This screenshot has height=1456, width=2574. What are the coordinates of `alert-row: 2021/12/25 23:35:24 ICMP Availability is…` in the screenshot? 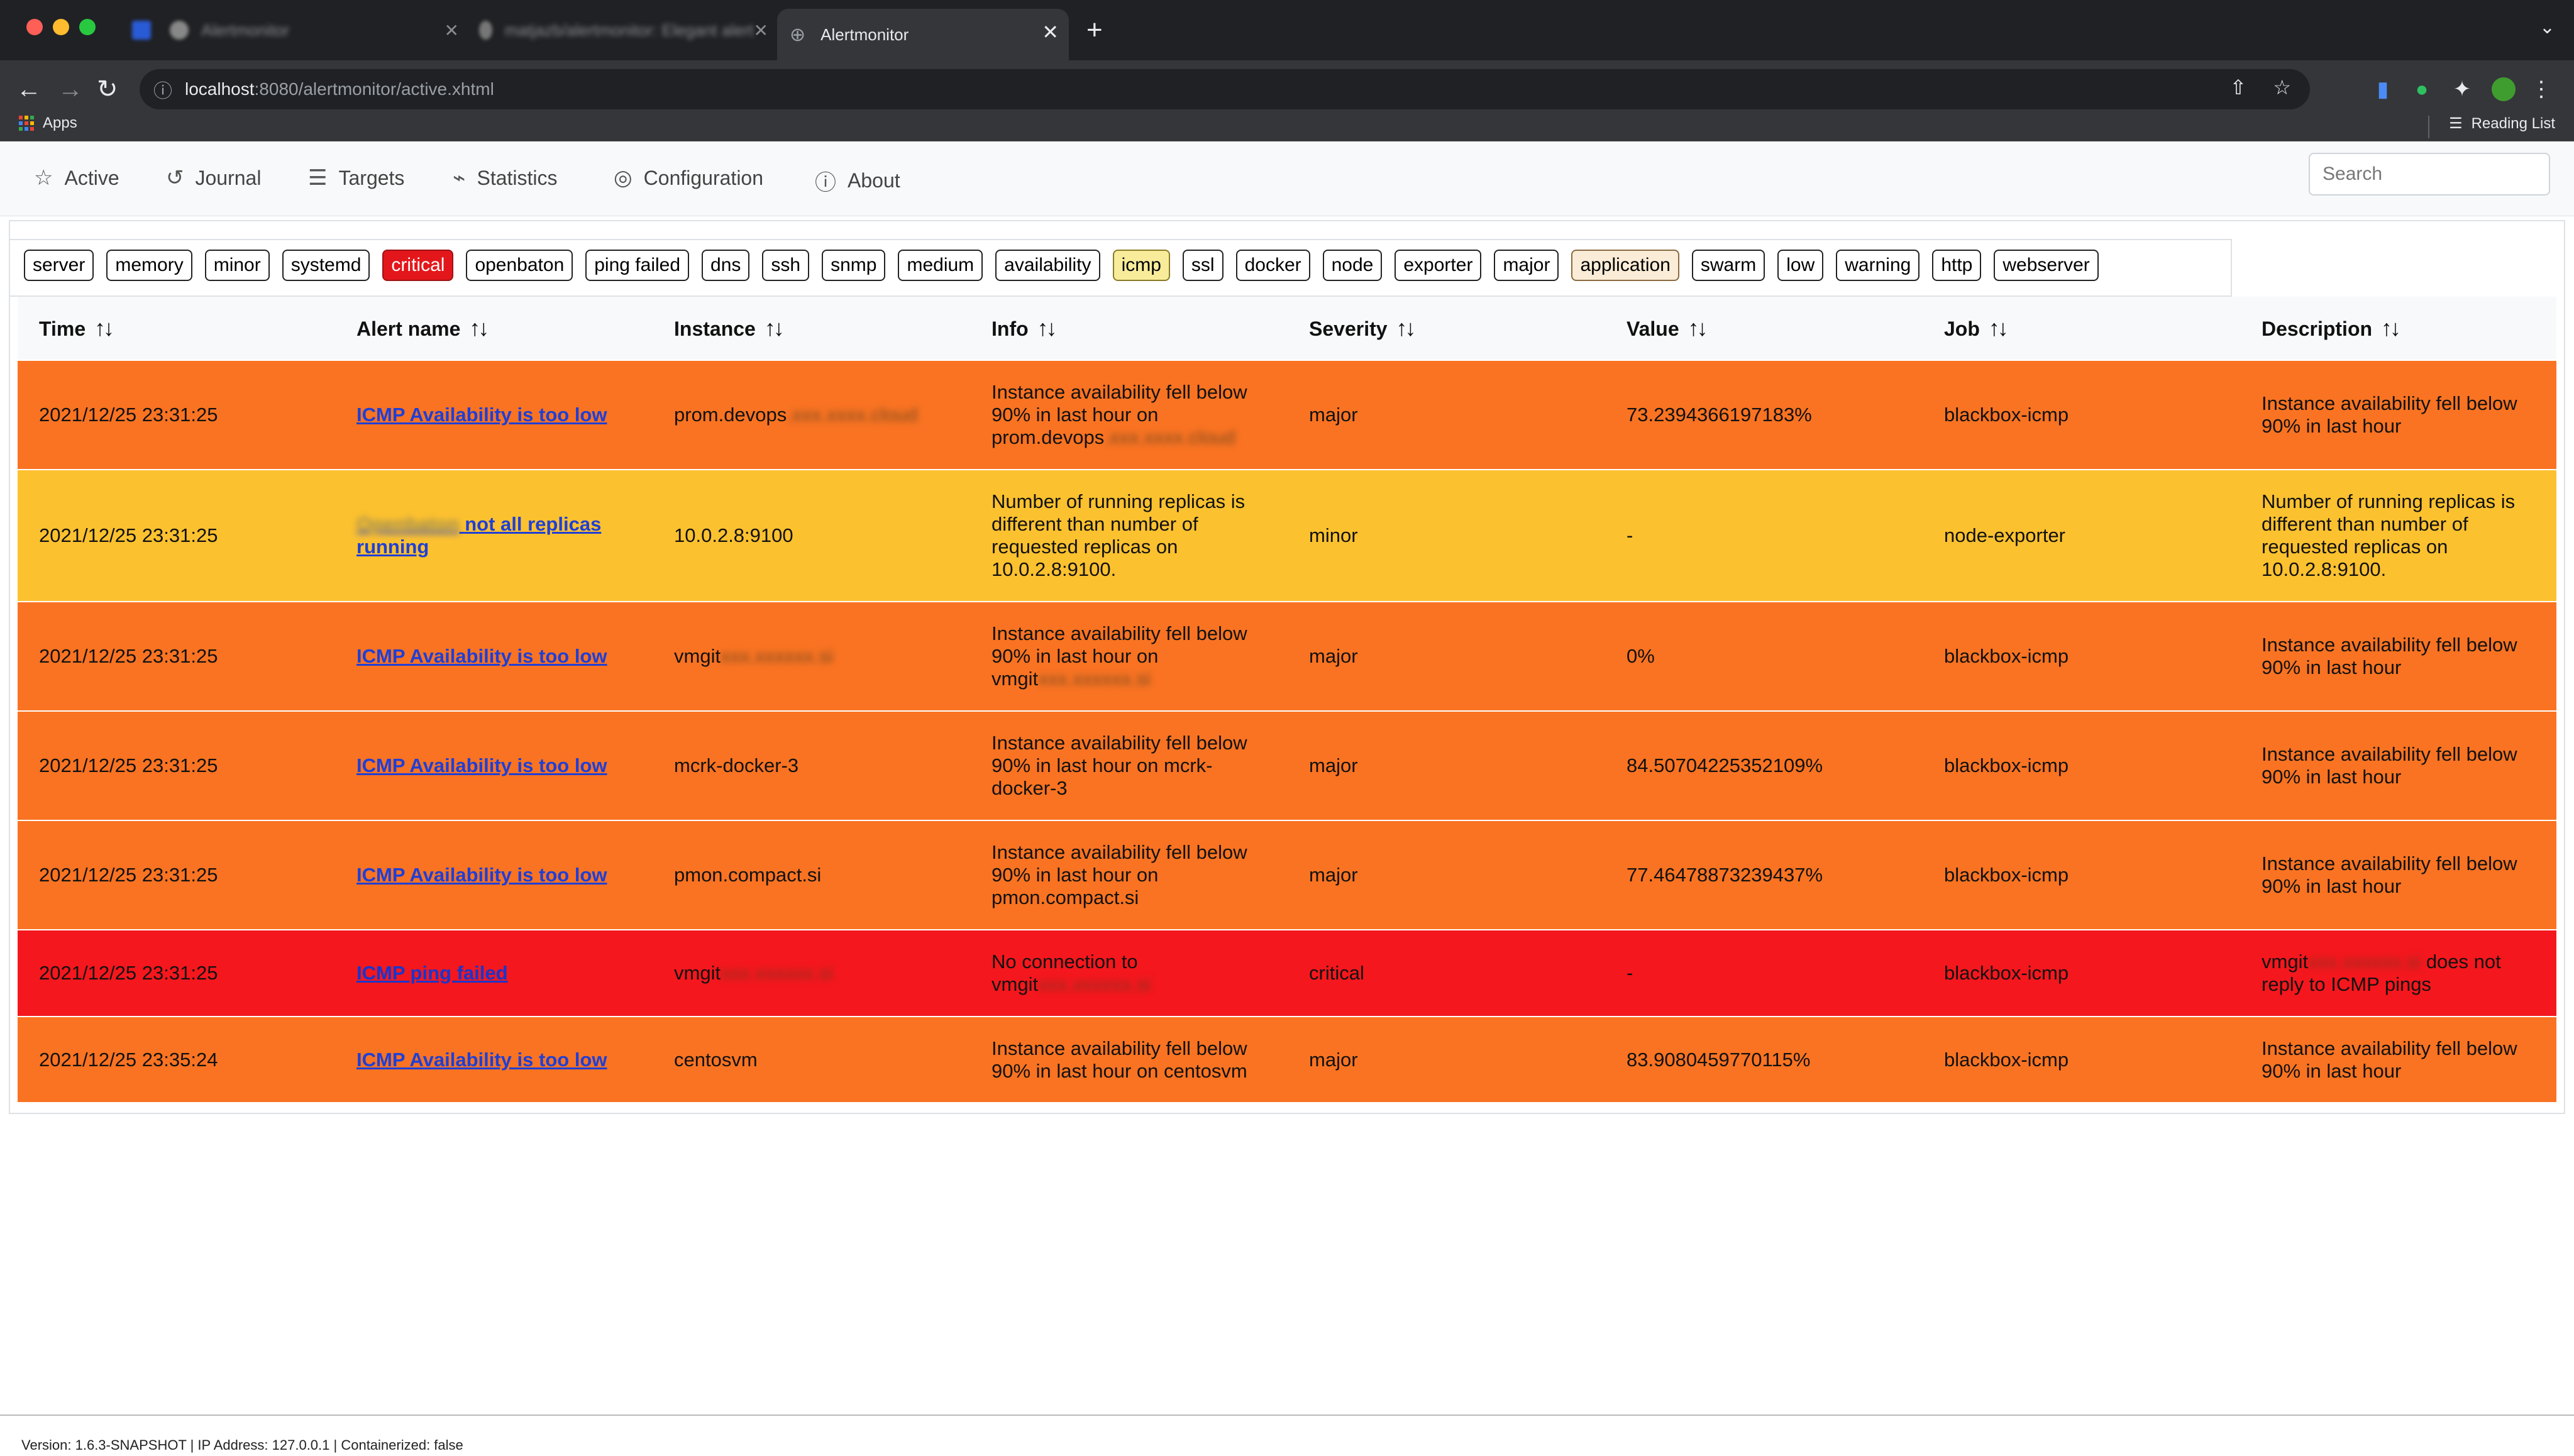 It's located at (1287, 1059).